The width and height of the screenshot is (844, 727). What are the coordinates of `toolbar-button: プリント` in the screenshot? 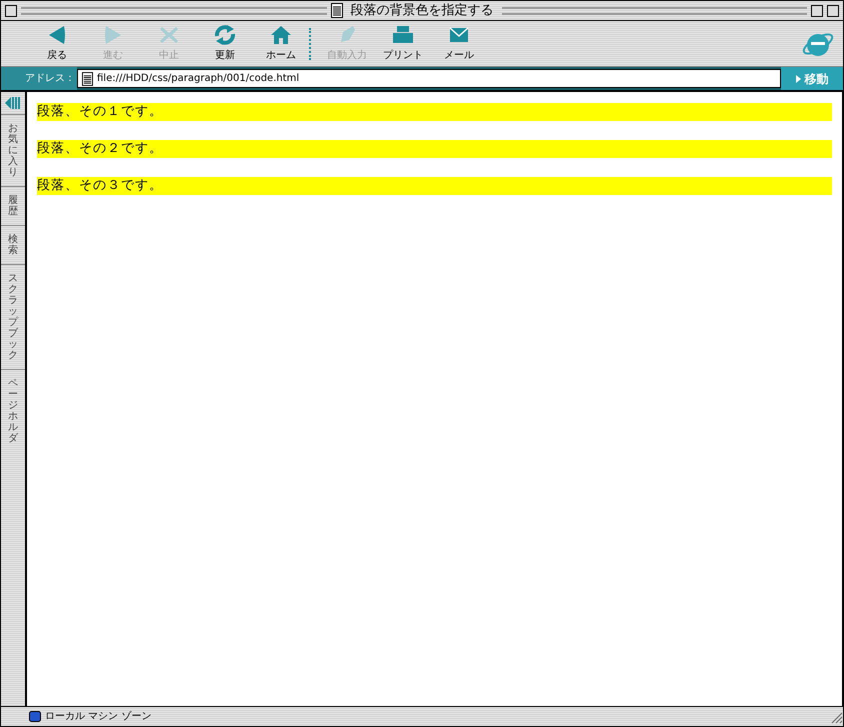 It's located at (403, 43).